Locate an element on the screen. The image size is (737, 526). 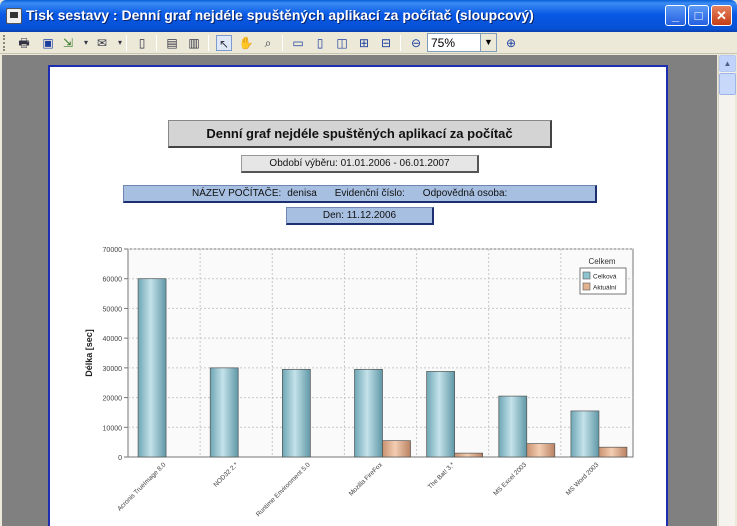
legend-title: Celkem is located at coordinates (601, 261).